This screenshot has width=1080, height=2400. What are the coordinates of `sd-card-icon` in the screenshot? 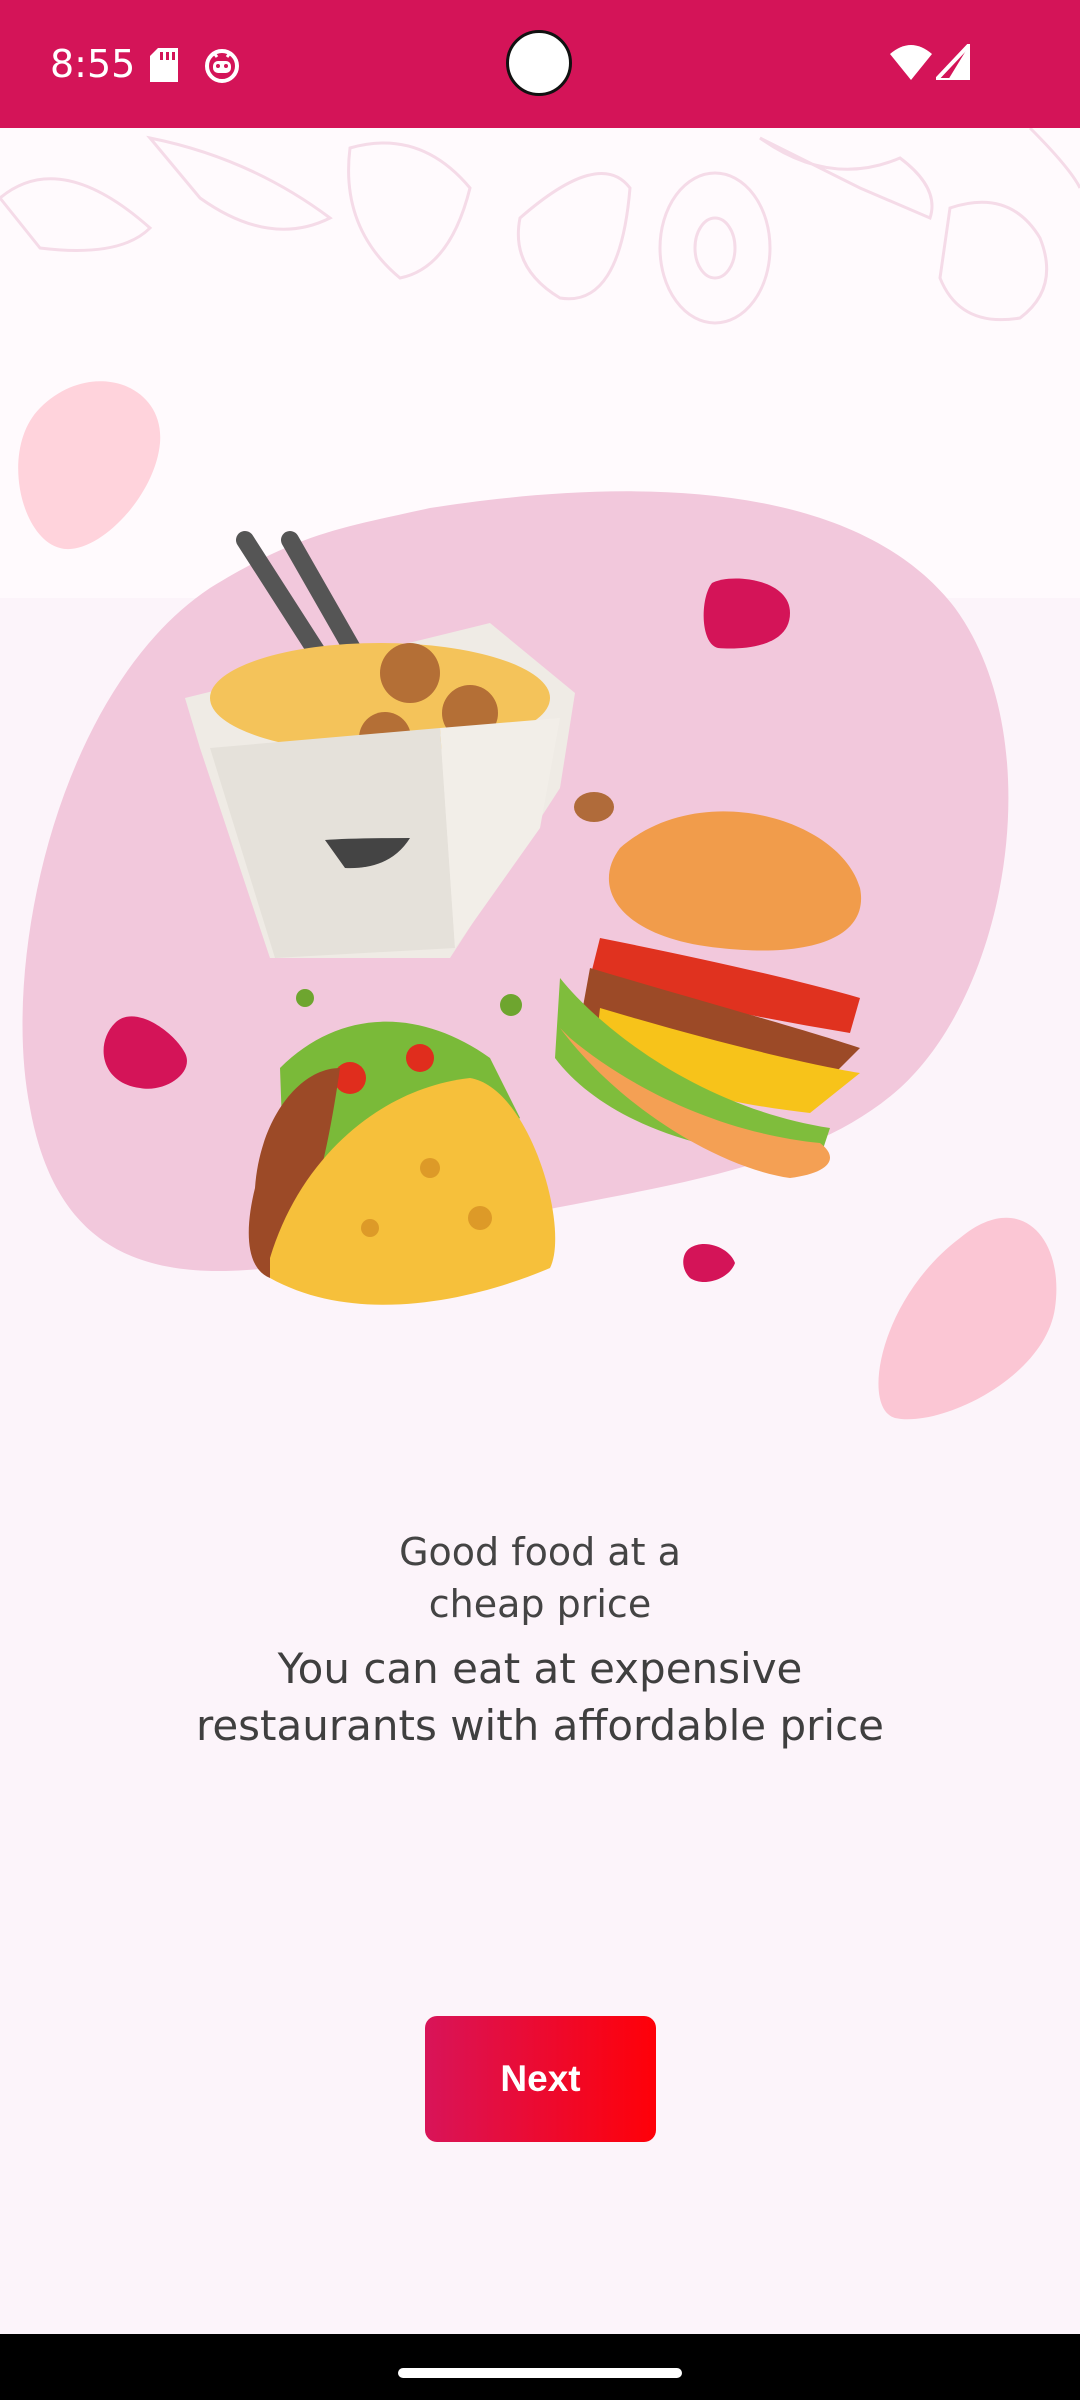 It's located at (164, 65).